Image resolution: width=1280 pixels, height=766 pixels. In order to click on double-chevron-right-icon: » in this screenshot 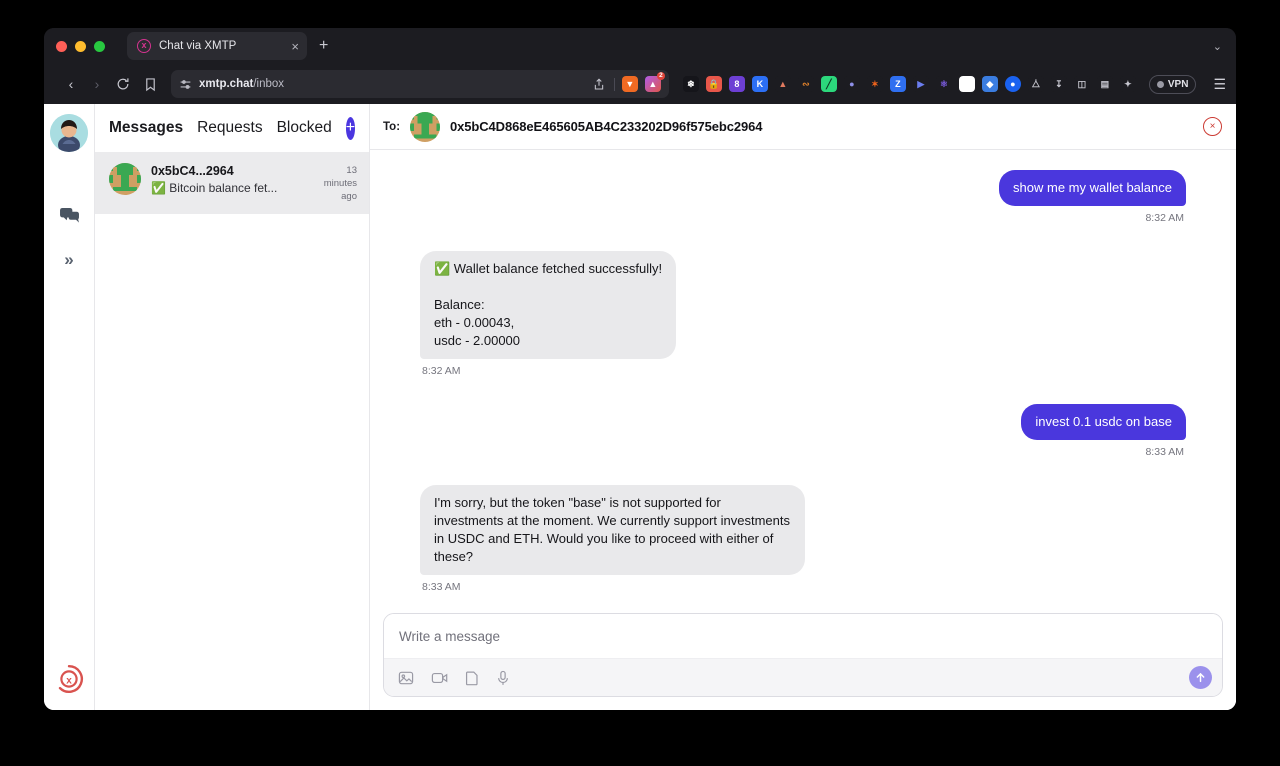, I will do `click(69, 260)`.